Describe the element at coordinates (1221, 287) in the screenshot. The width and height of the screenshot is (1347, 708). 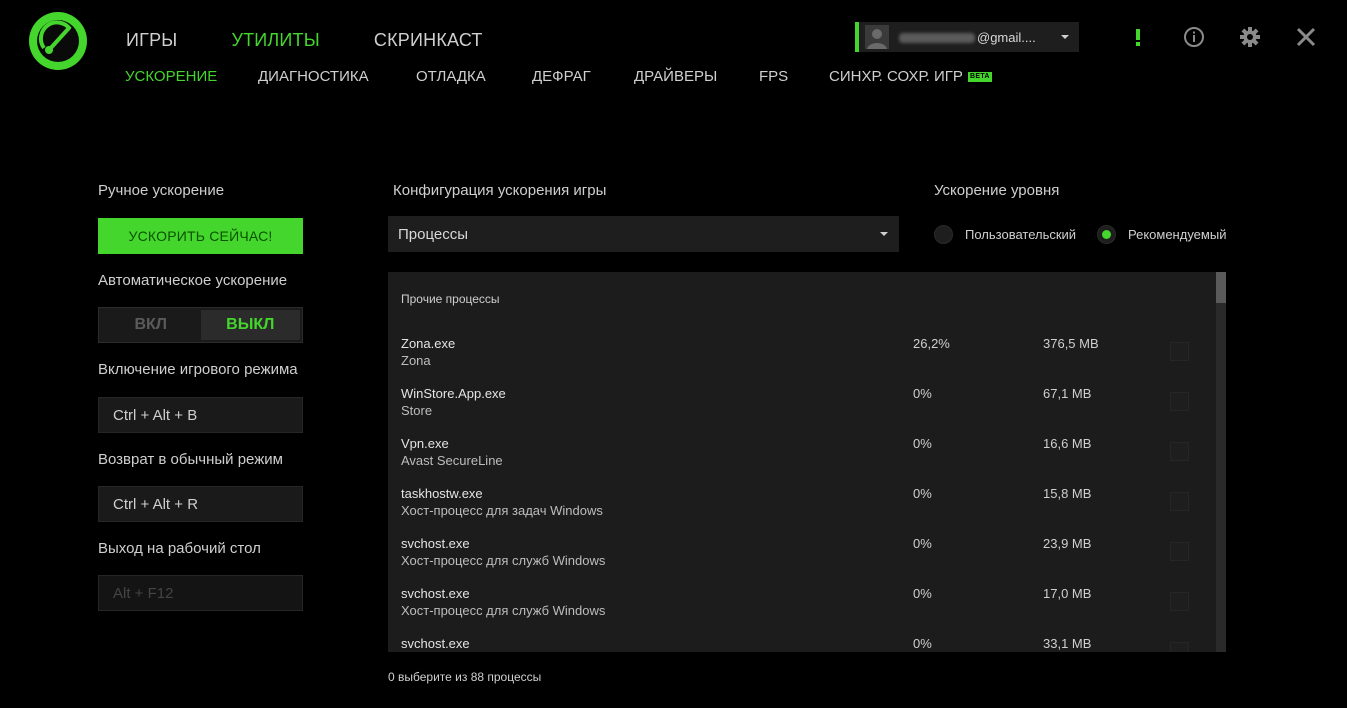
I see `scrollbar-thumb` at that location.